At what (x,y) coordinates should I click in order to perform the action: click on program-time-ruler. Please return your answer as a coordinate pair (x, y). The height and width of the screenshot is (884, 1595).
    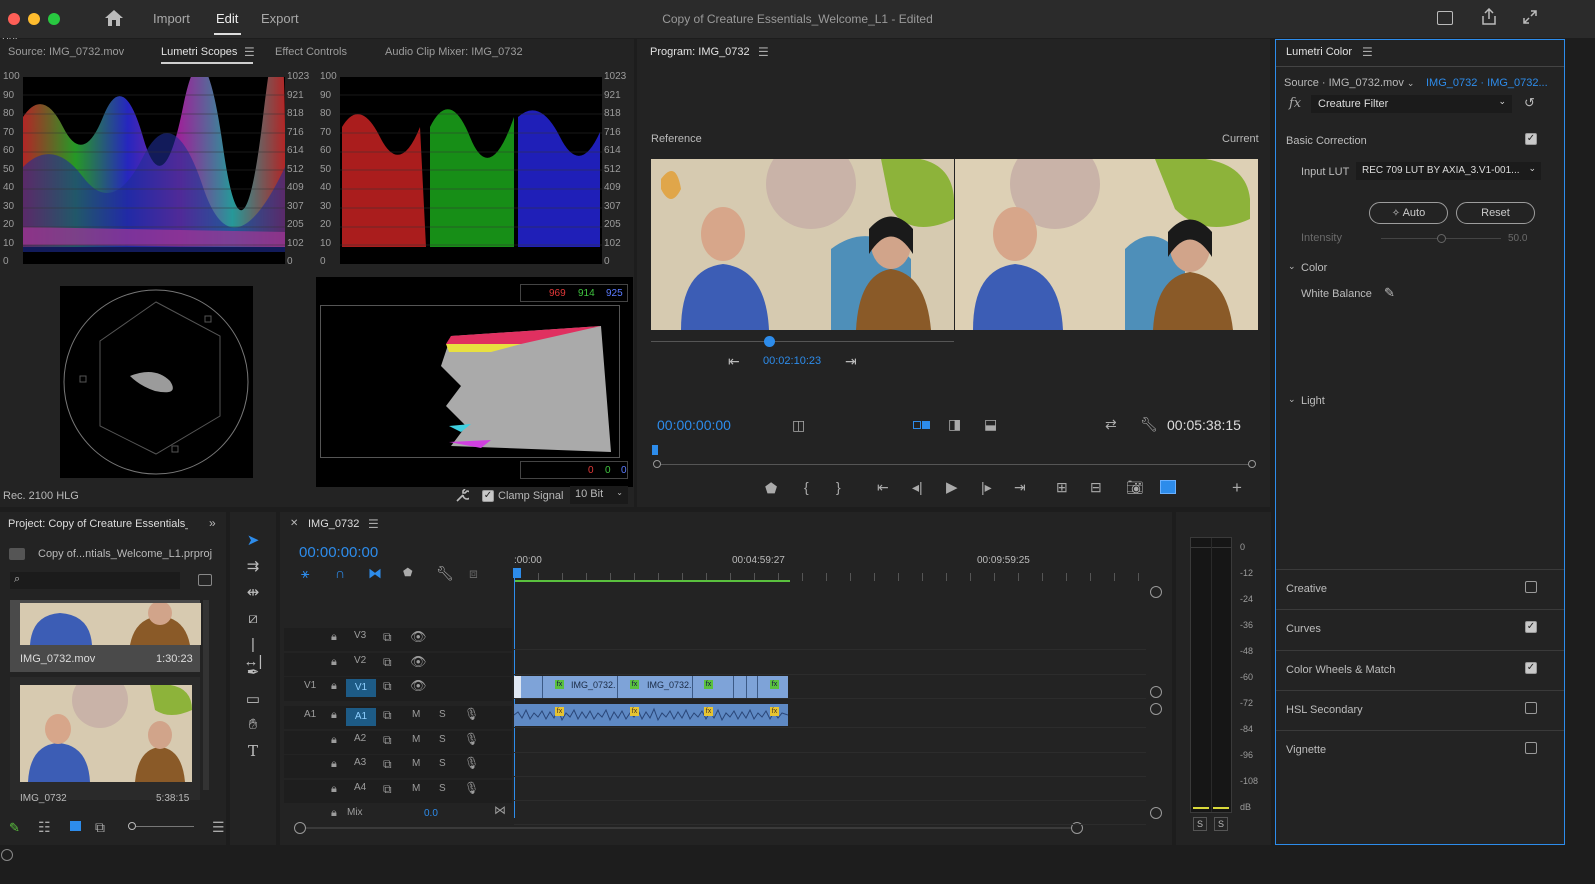
    Looking at the image, I should click on (954, 464).